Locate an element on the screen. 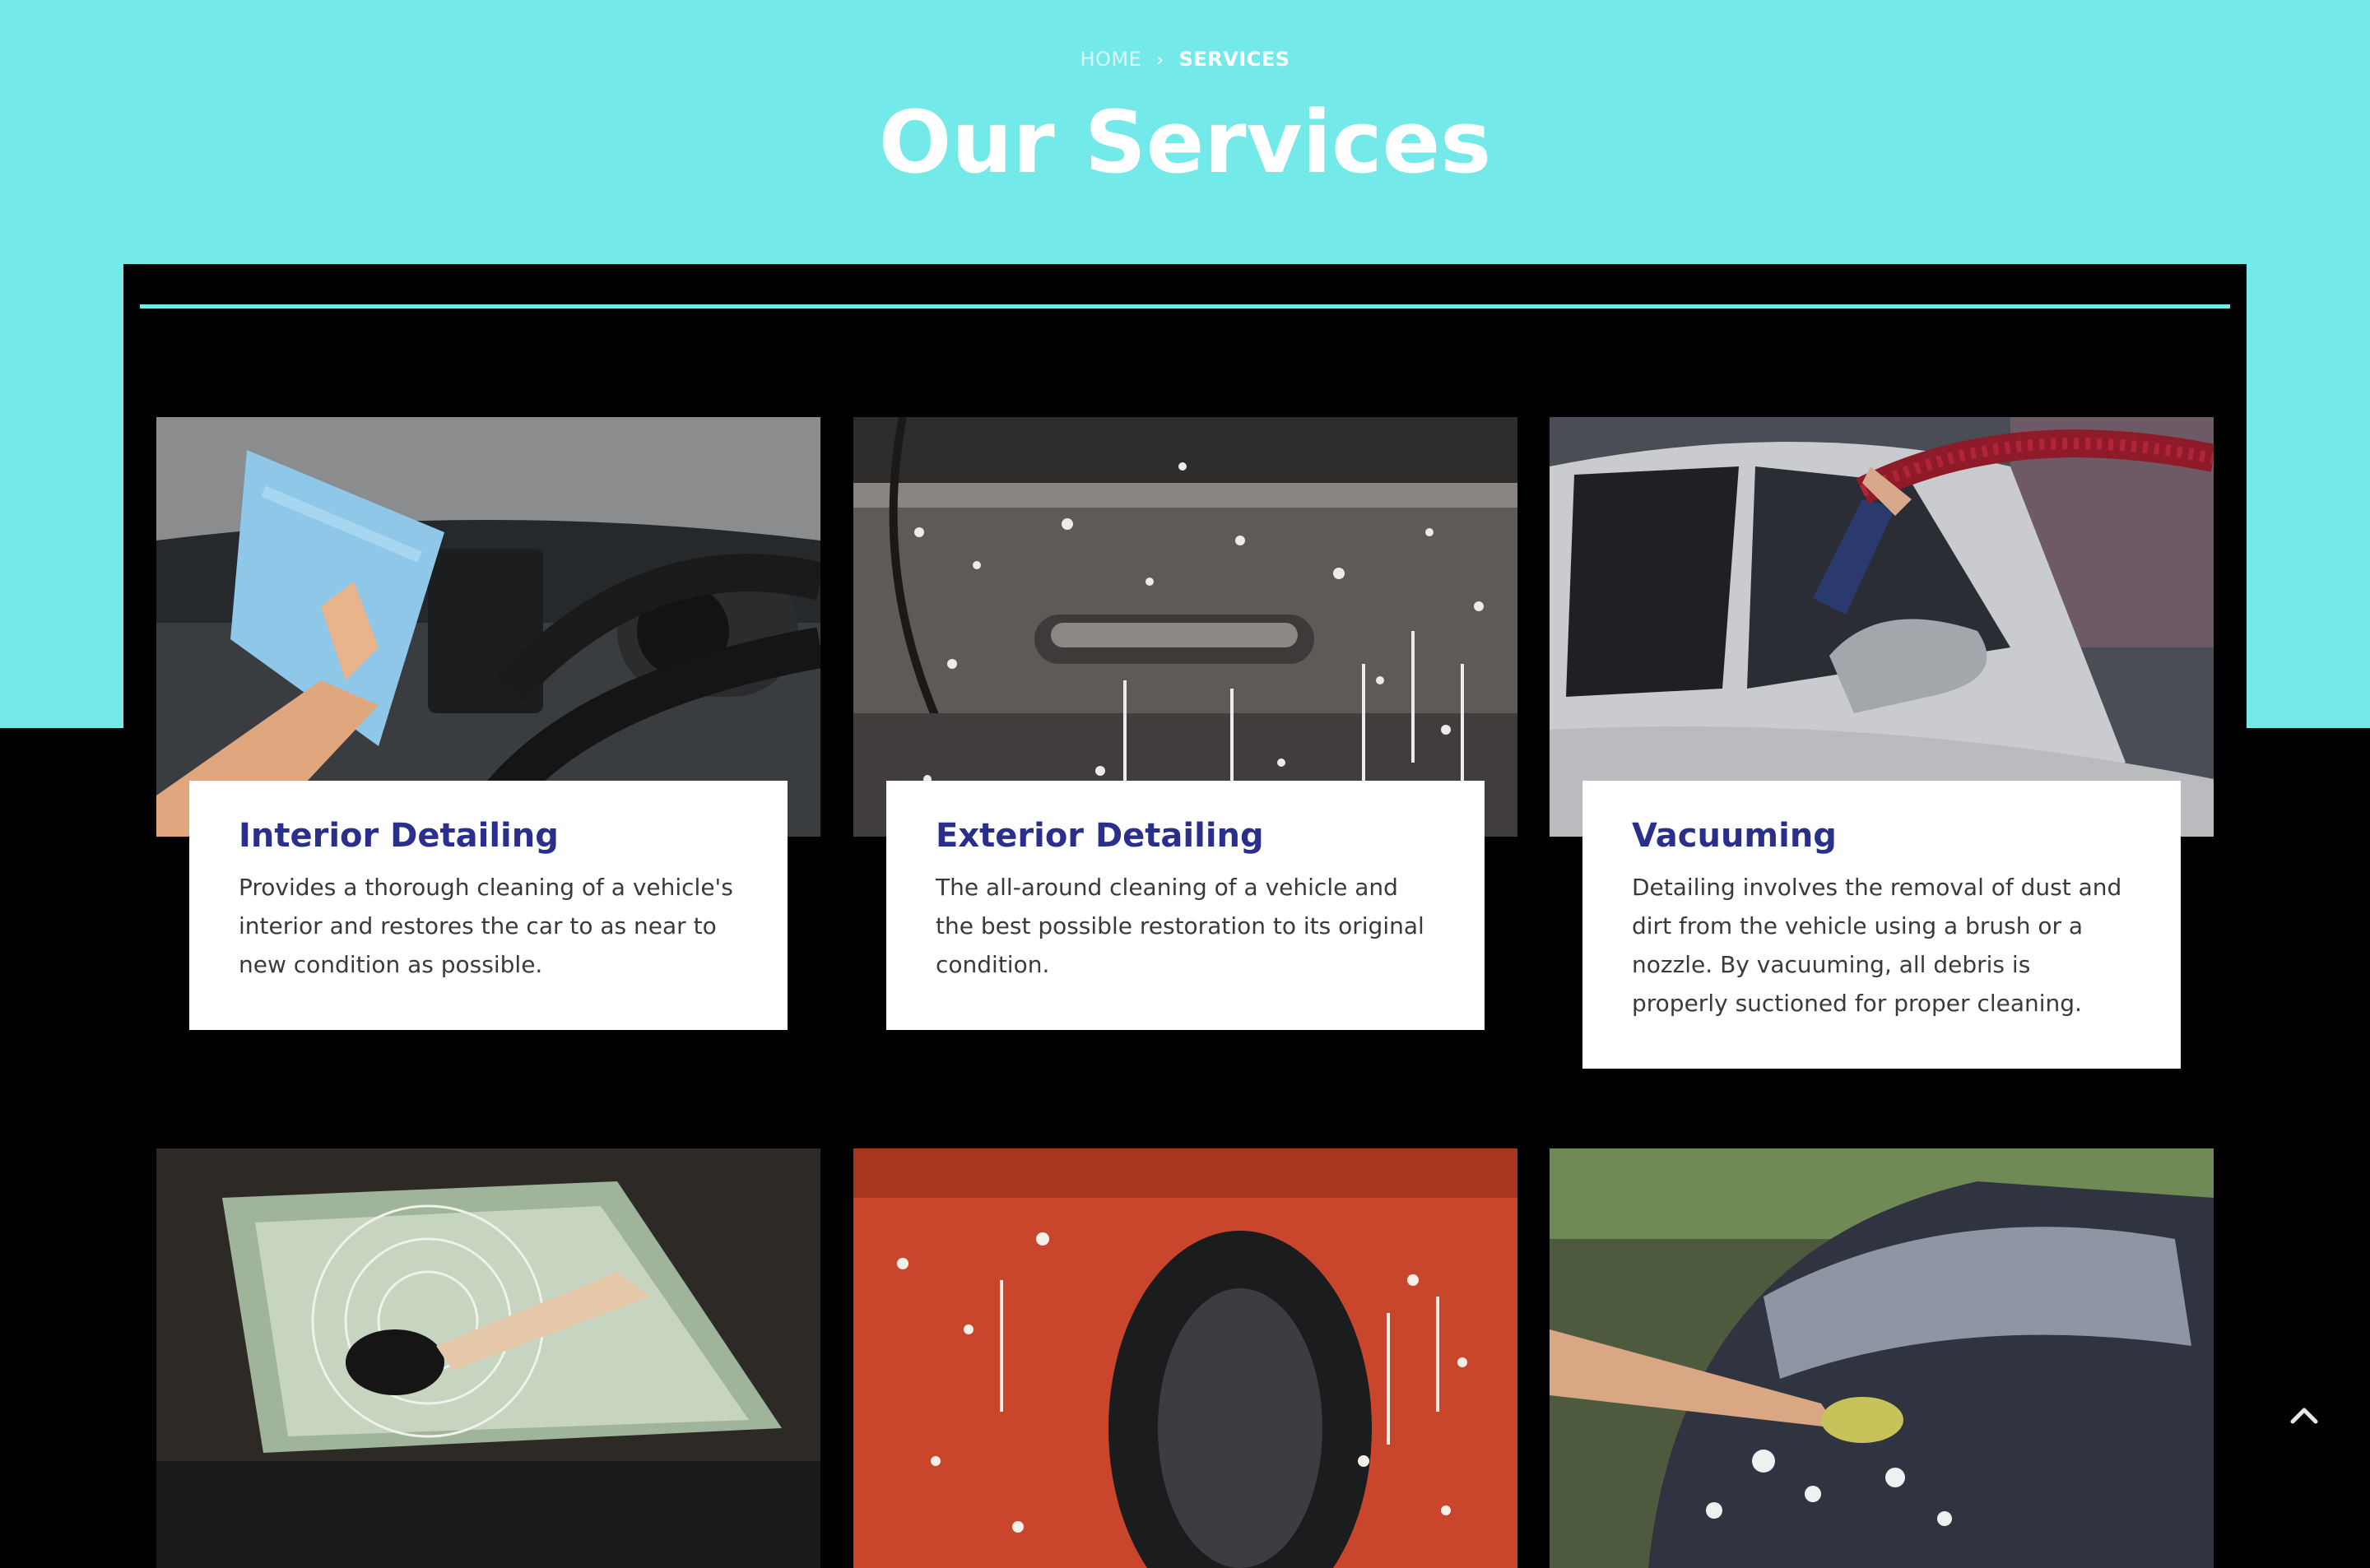 The image size is (2370, 1568). chevron-right-icon: › is located at coordinates (1160, 60).